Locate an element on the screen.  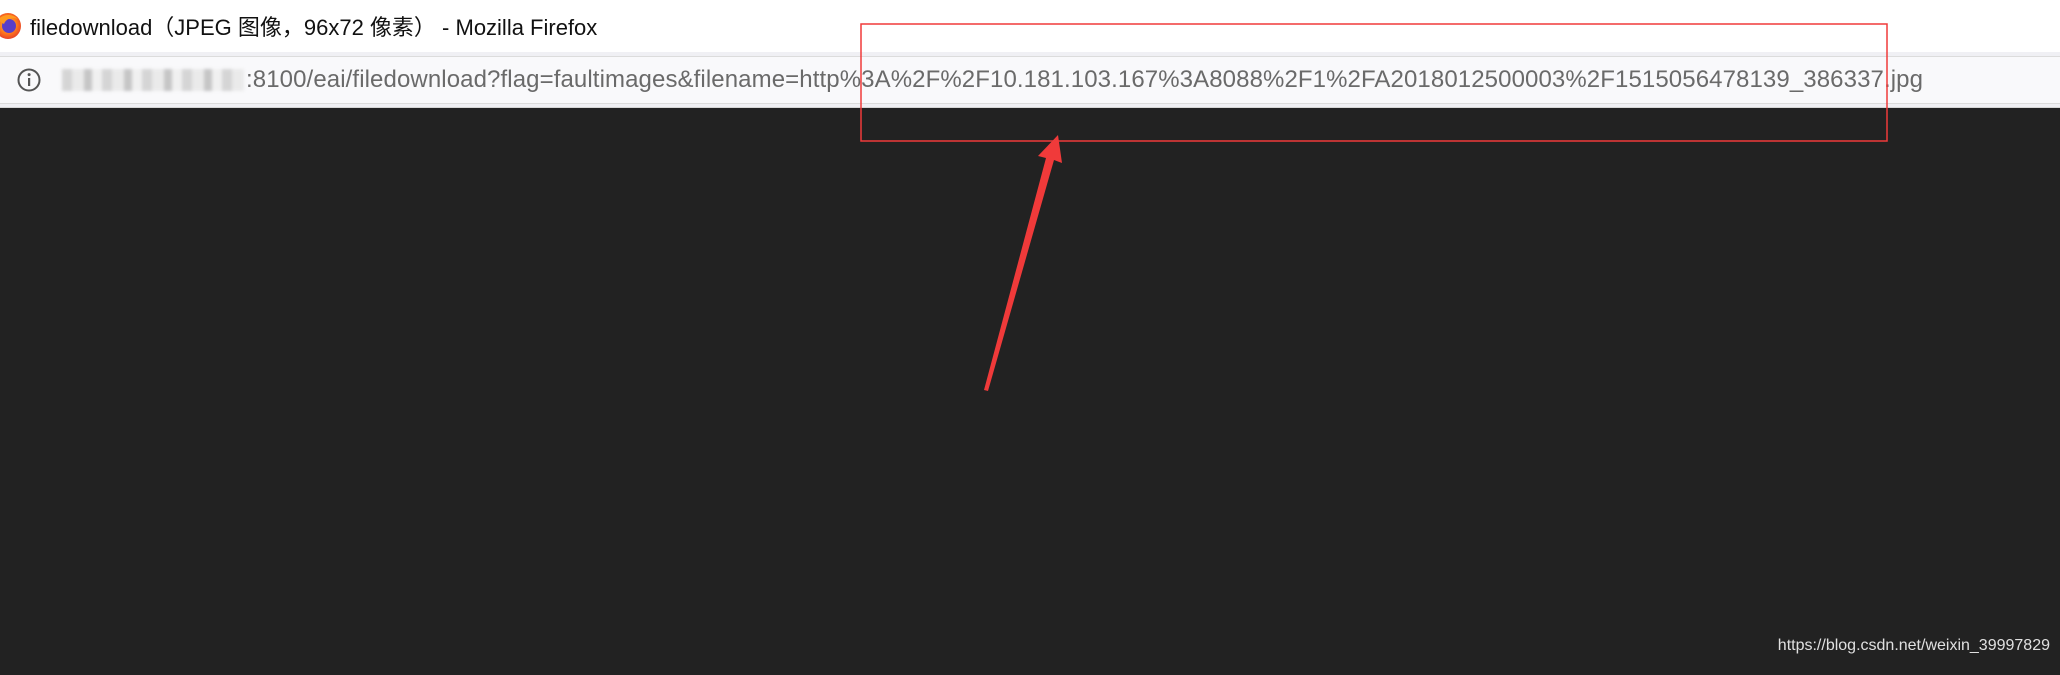
firefox-logo-icon is located at coordinates (10, 26).